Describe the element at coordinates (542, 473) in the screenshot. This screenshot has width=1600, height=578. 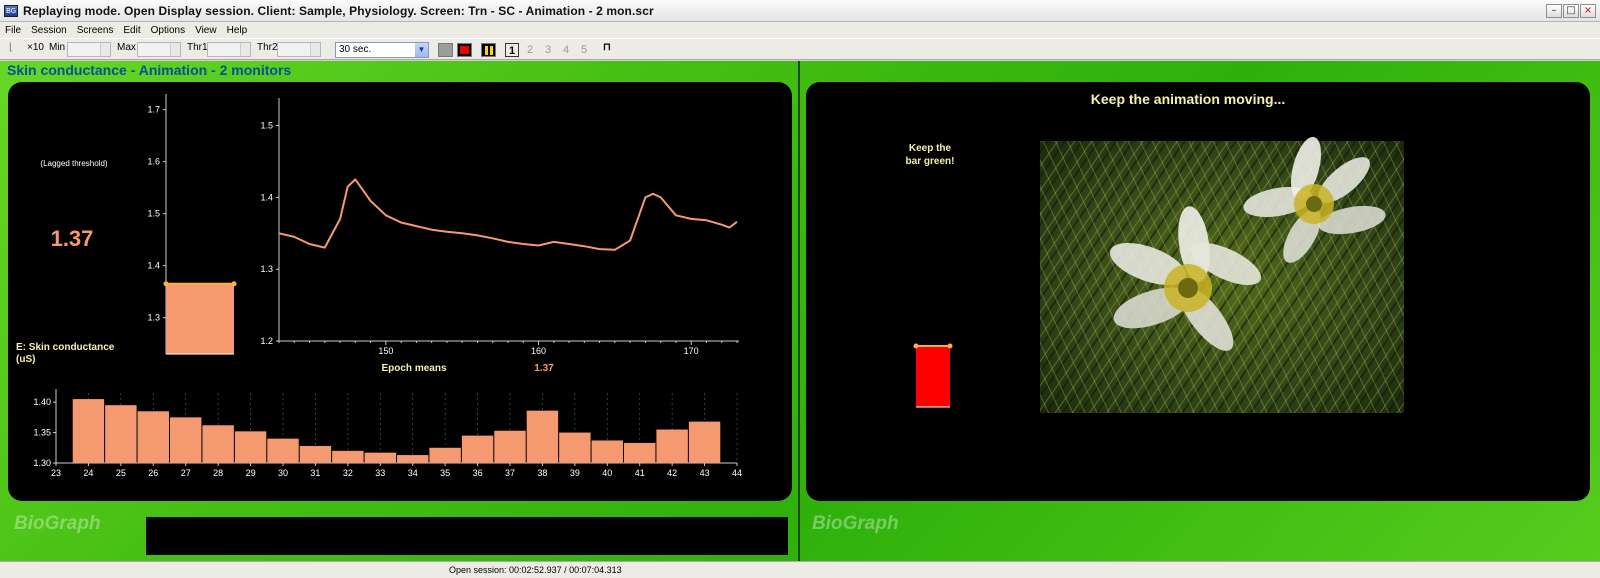
I see `bar-chart-x-tick-label: 38` at that location.